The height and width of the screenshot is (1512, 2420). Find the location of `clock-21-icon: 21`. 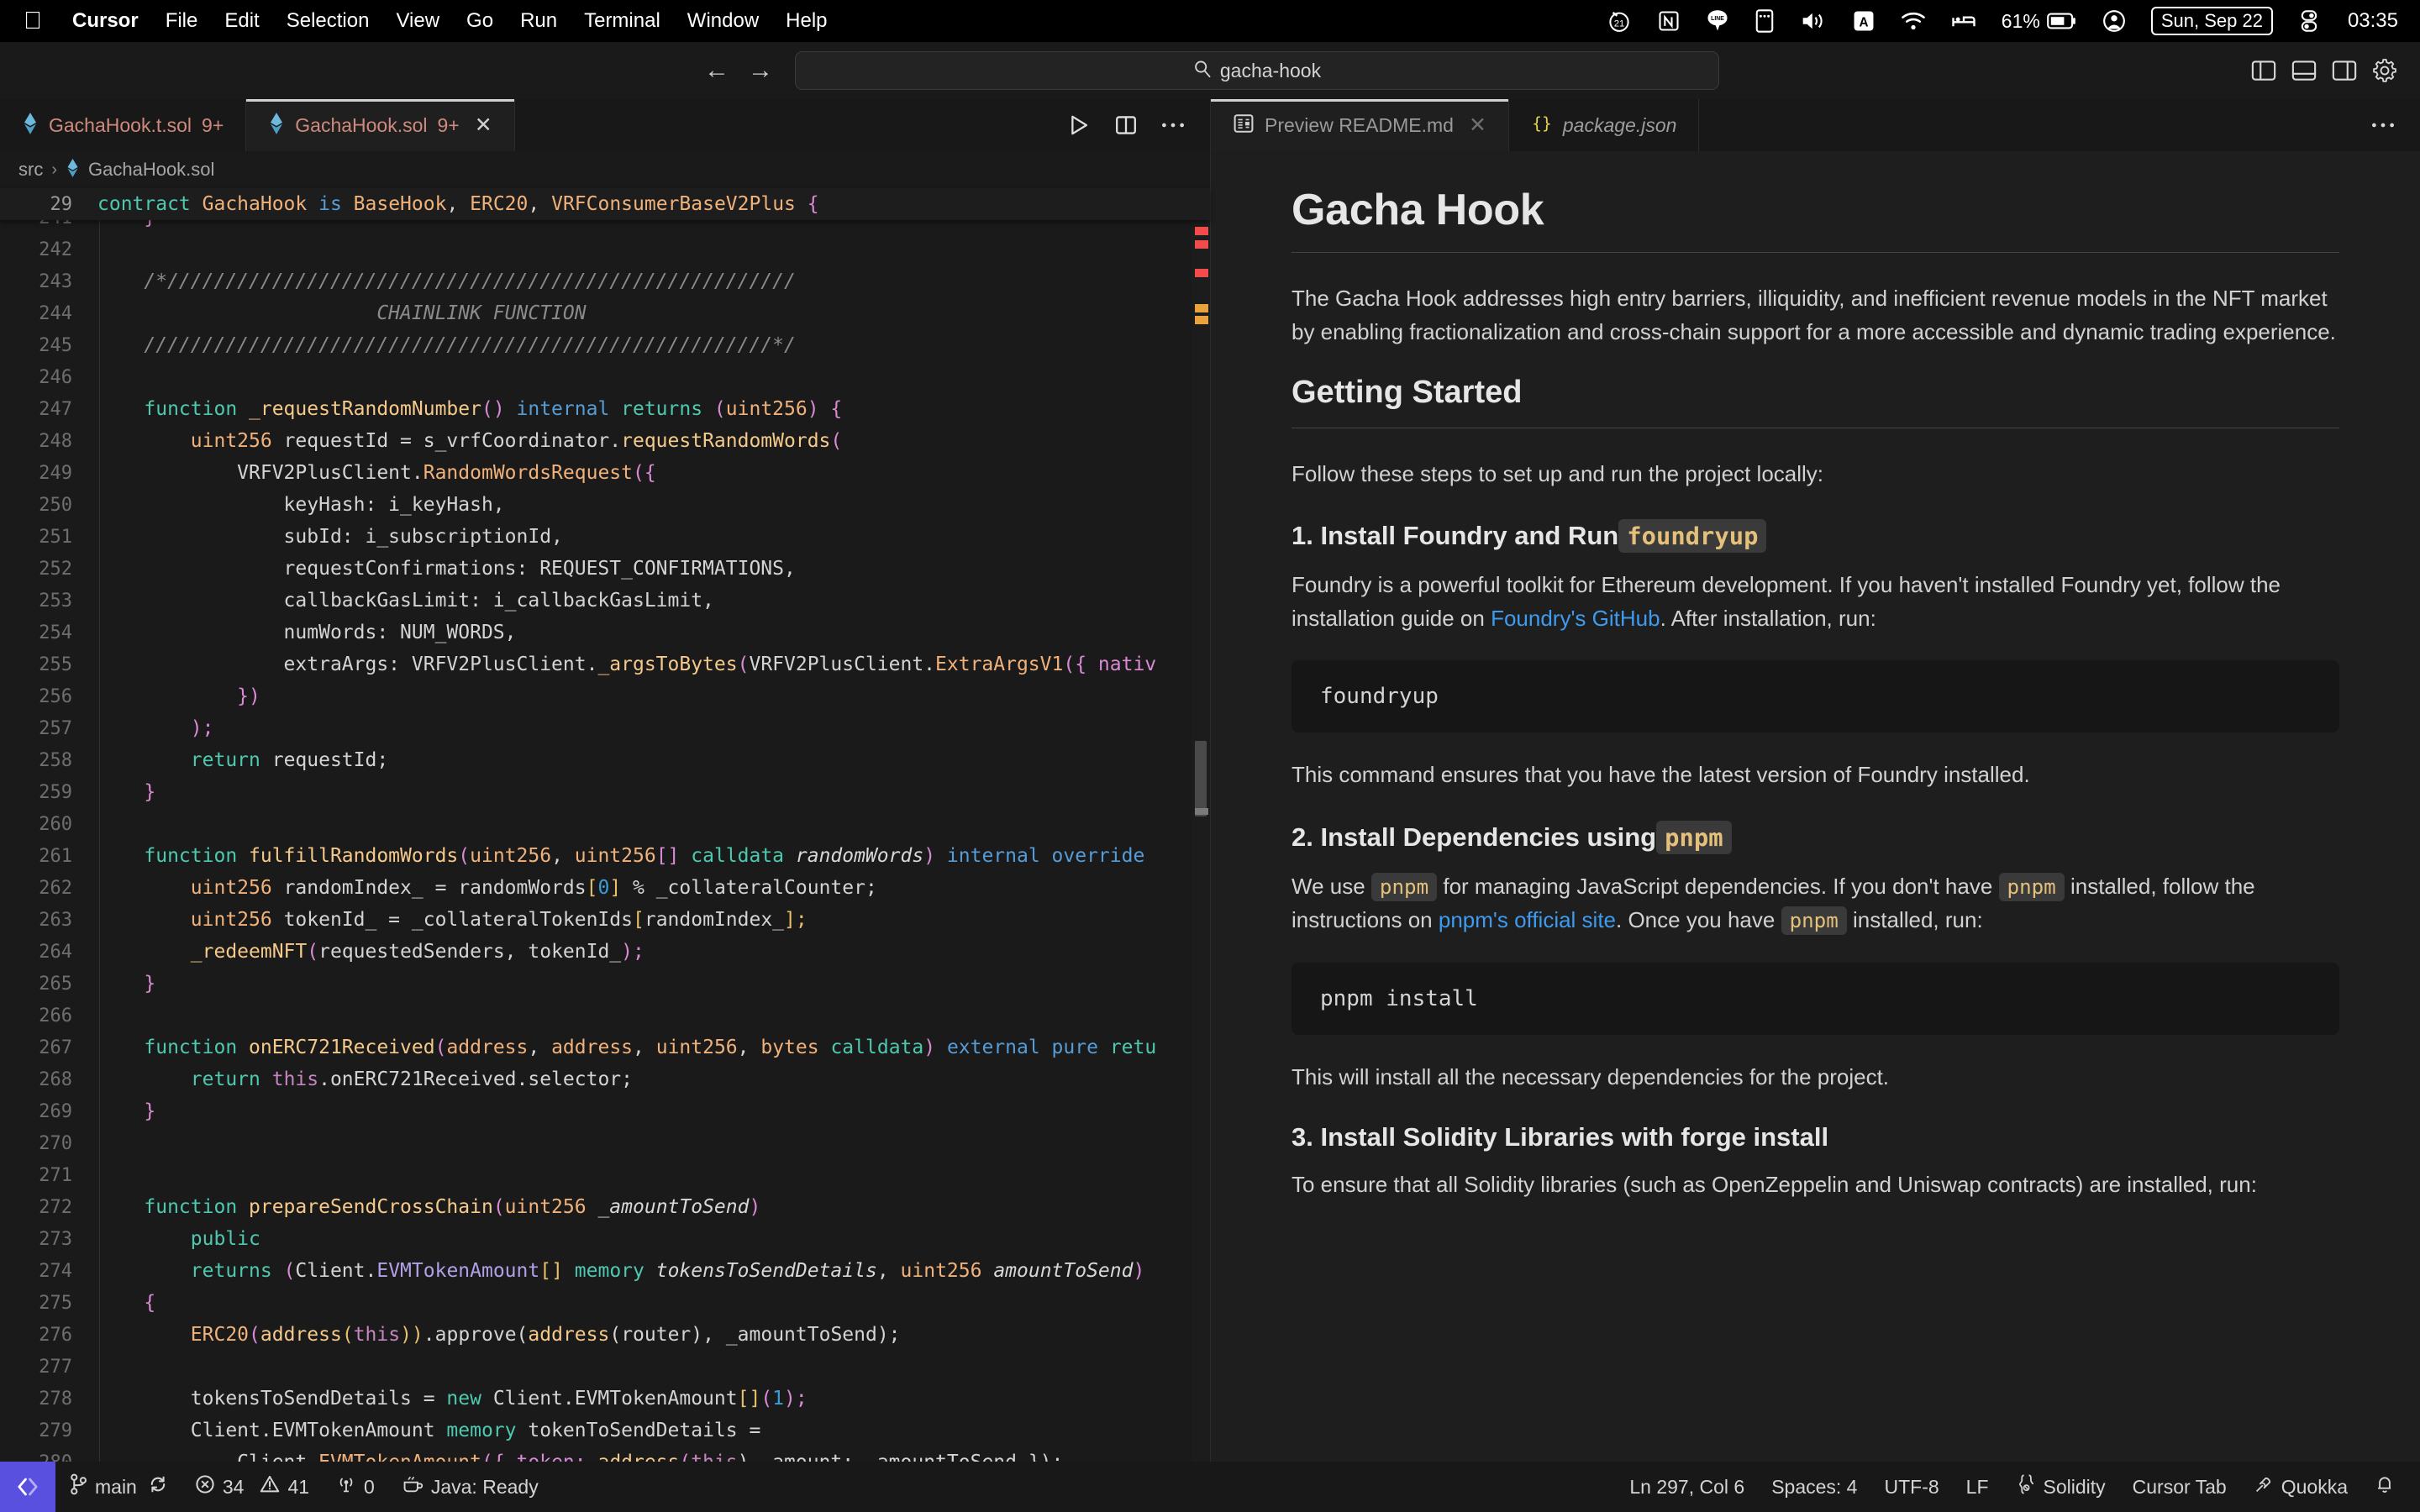

clock-21-icon: 21 is located at coordinates (1619, 21).